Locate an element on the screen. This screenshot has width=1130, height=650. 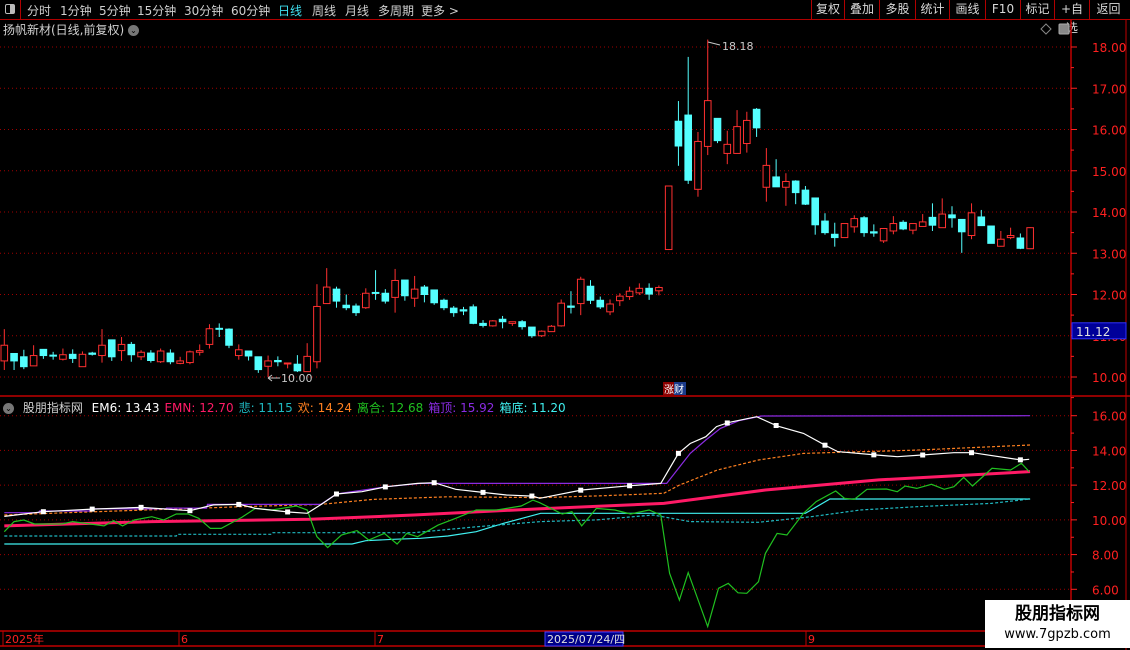
watermark-url: www.7gpzb.com is located at coordinates (1057, 634).